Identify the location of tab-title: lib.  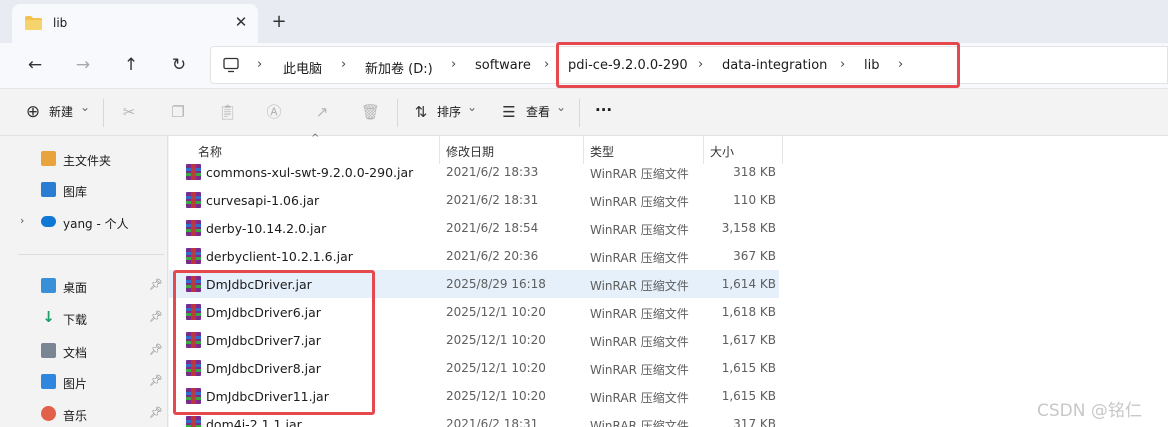
(60, 23).